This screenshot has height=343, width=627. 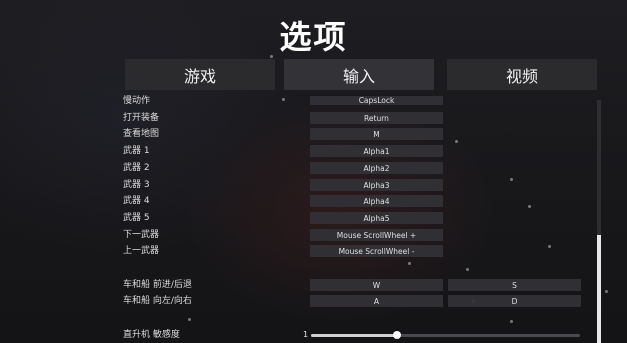 I want to click on helicopter-sensitivity-slider-handle, so click(x=397, y=335).